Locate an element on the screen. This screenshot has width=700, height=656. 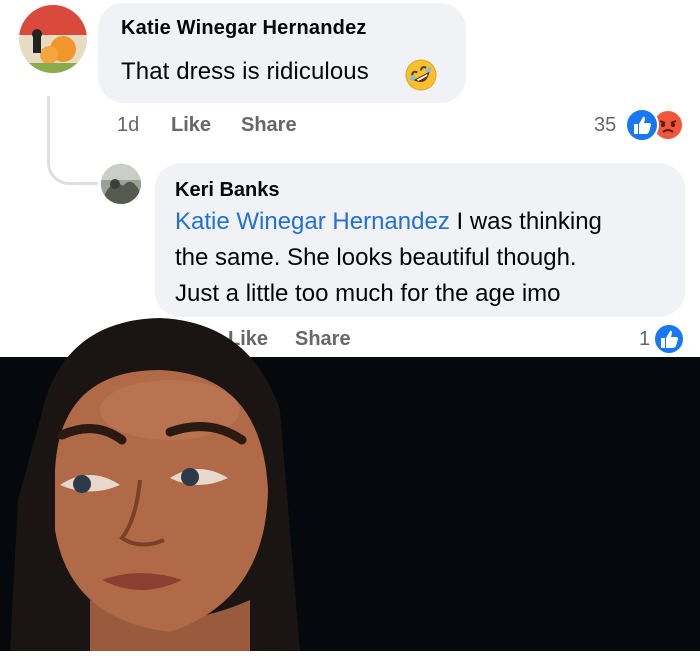
commenter-avatar is located at coordinates (53, 39).